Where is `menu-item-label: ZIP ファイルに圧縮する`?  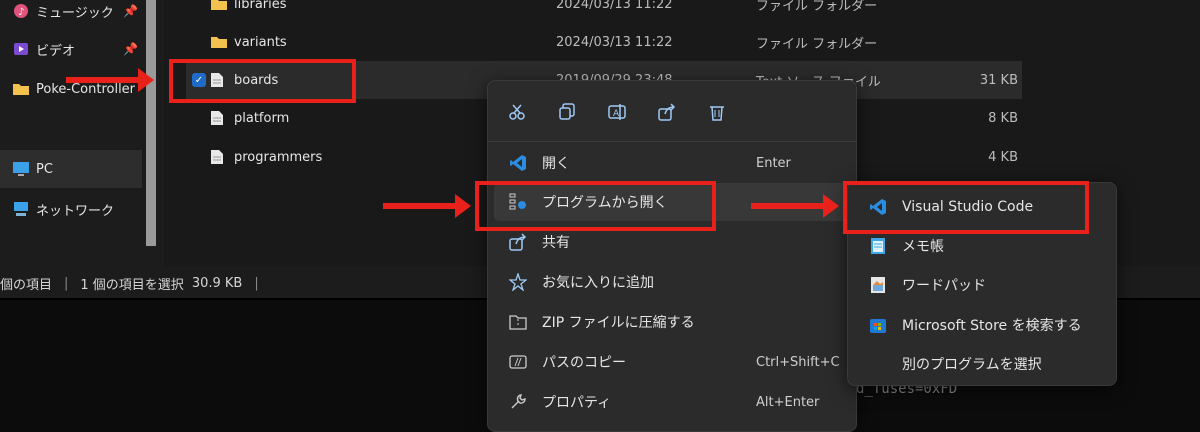
menu-item-label: ZIP ファイルに圧縮する is located at coordinates (618, 323).